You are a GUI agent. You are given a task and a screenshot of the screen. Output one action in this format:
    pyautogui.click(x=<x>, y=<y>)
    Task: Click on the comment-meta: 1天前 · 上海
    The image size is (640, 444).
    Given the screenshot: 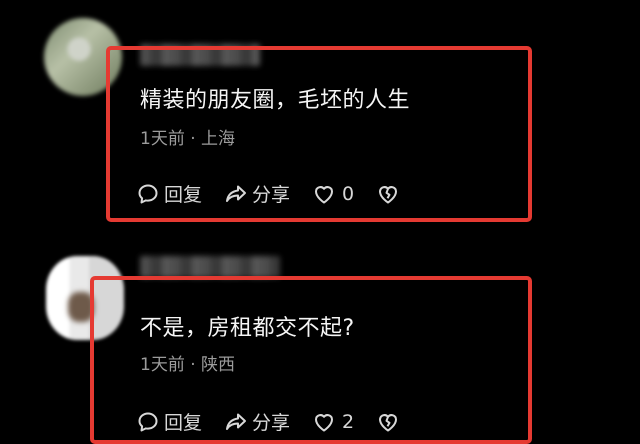 What is the action you would take?
    pyautogui.click(x=188, y=139)
    